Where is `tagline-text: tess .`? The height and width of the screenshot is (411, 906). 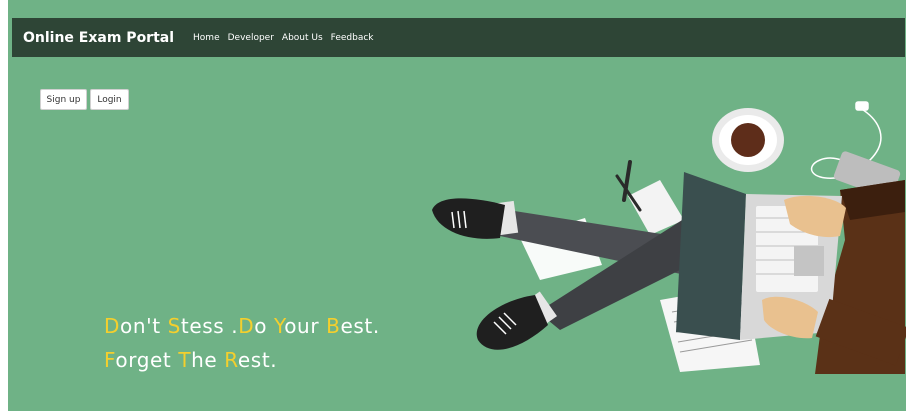
tagline-text: tess . is located at coordinates (209, 326).